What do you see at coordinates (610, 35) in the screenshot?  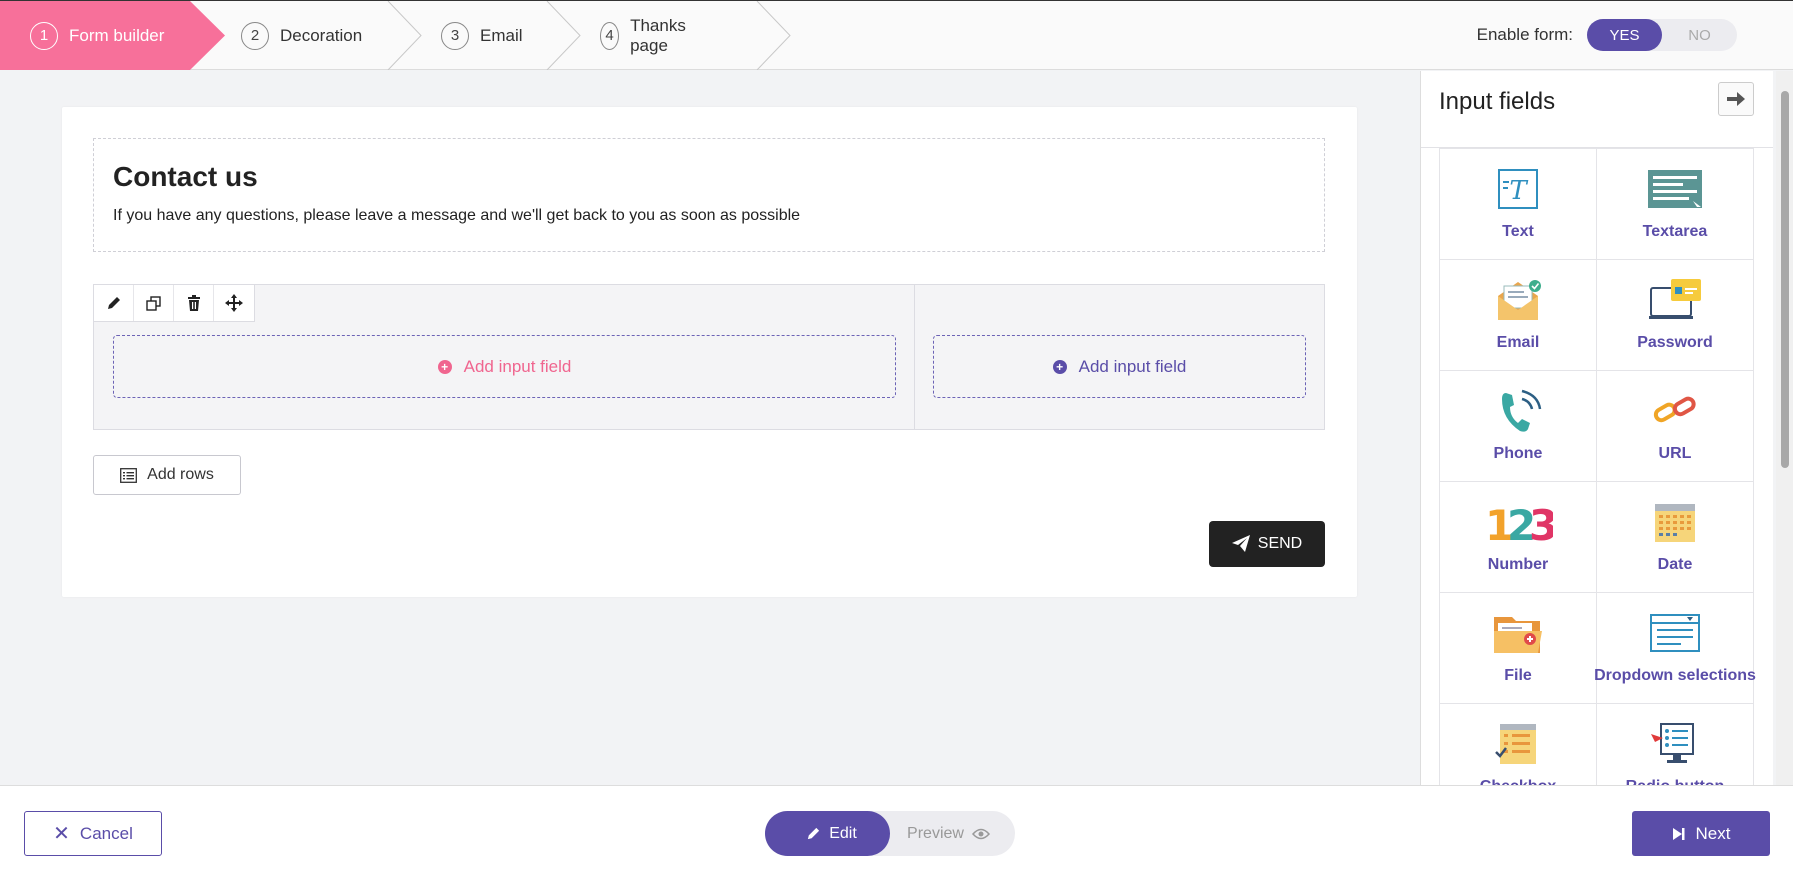 I see `step-number: 4` at bounding box center [610, 35].